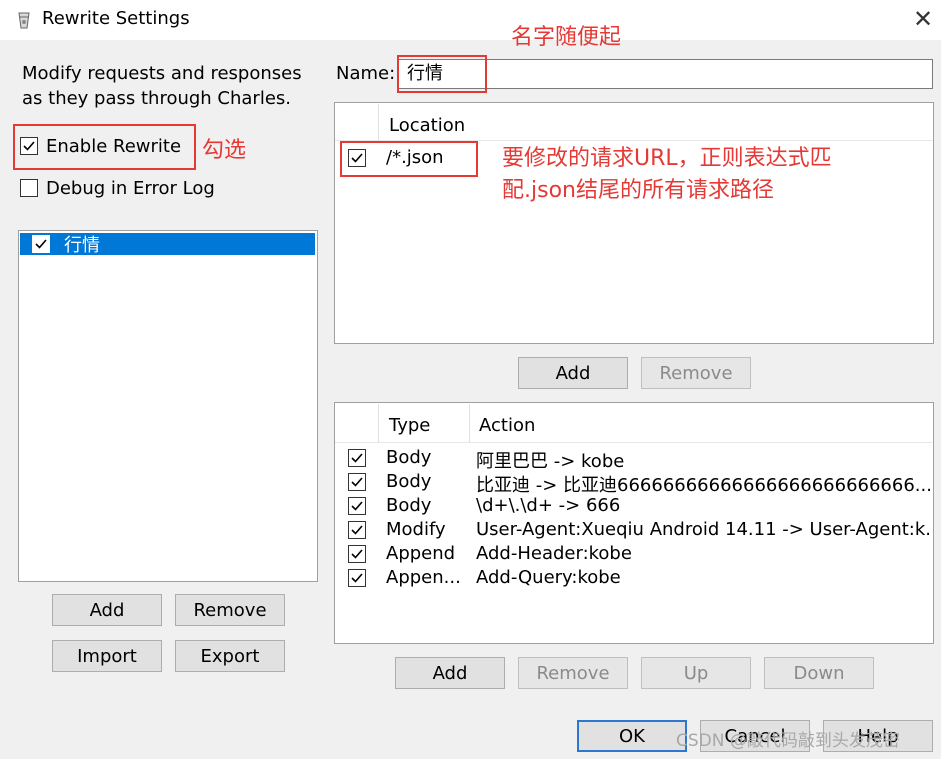 The width and height of the screenshot is (941, 759). I want to click on location-column-header: Location, so click(427, 125).